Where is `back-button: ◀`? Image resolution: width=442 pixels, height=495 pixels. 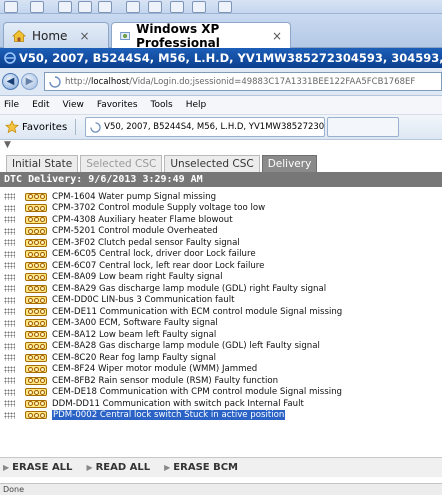 back-button: ◀ is located at coordinates (10, 81).